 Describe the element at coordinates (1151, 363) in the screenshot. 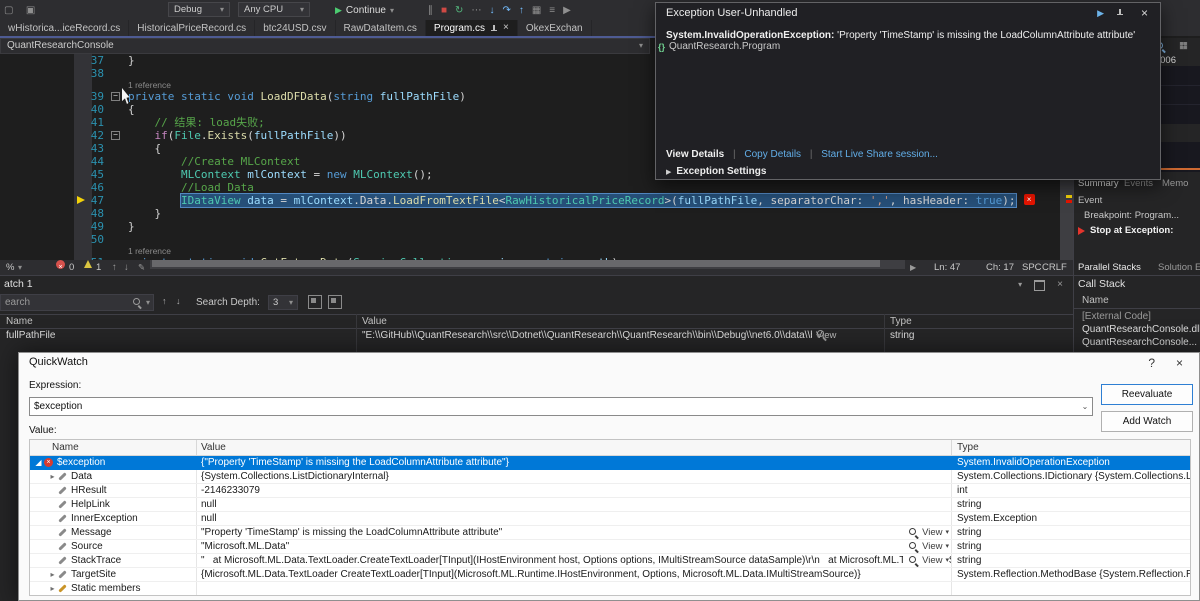

I see `help-icon: ?` at that location.